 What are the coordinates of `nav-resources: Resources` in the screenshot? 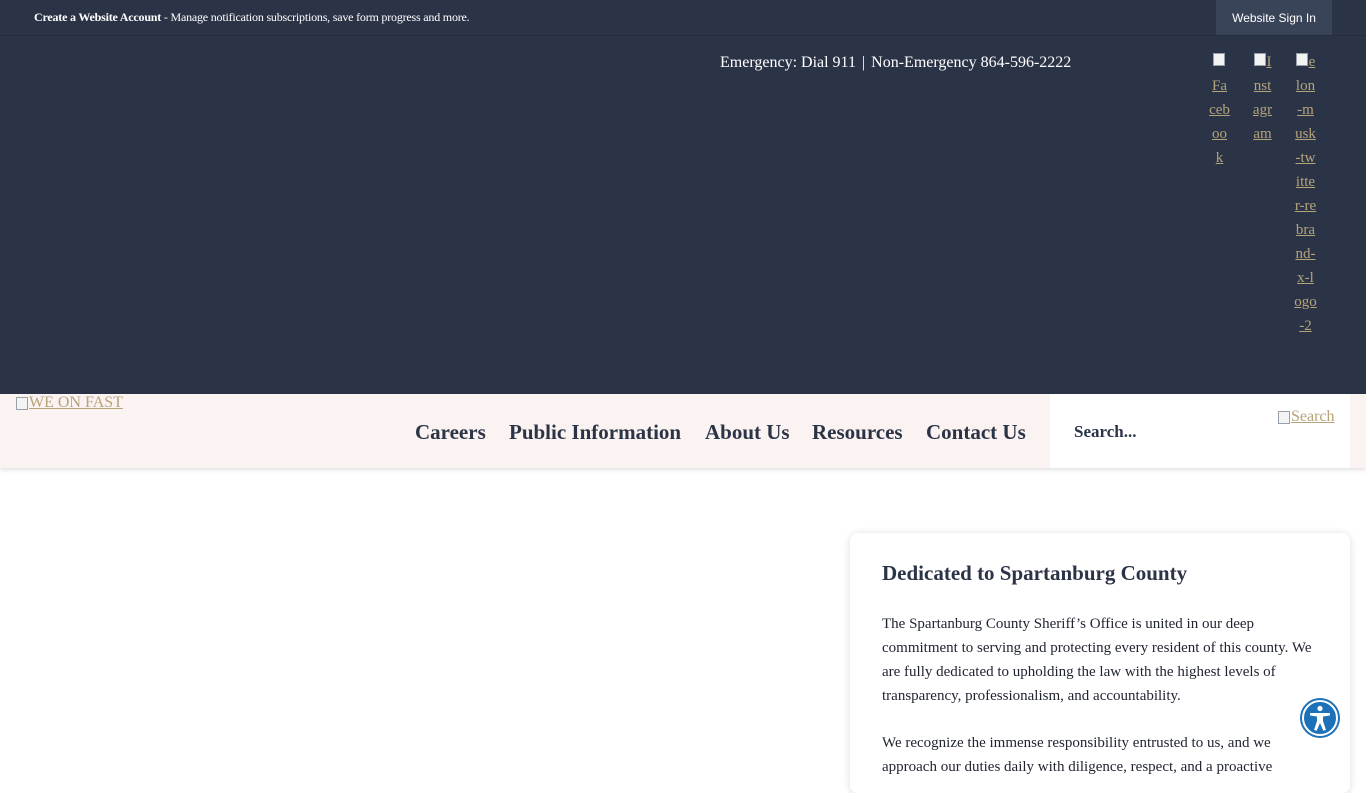 It's located at (857, 432).